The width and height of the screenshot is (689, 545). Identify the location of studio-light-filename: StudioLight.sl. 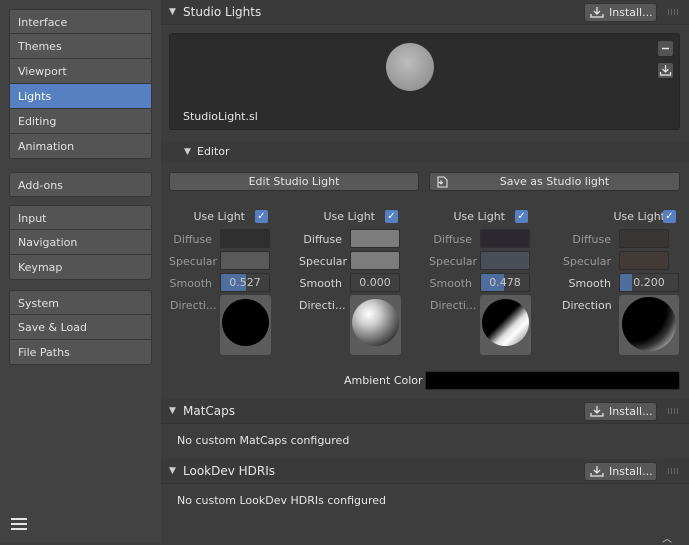
(220, 116).